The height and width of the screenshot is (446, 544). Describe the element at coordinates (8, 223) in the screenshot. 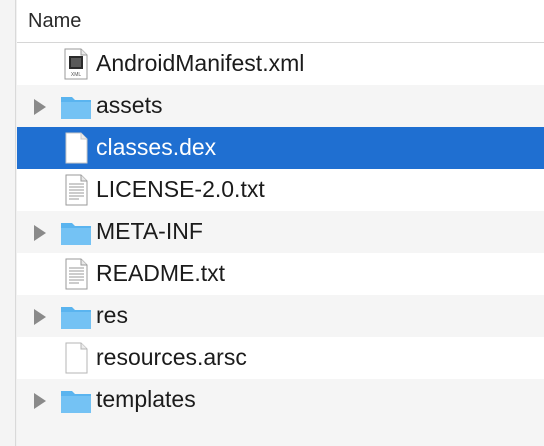

I see `sidebar-strip` at that location.